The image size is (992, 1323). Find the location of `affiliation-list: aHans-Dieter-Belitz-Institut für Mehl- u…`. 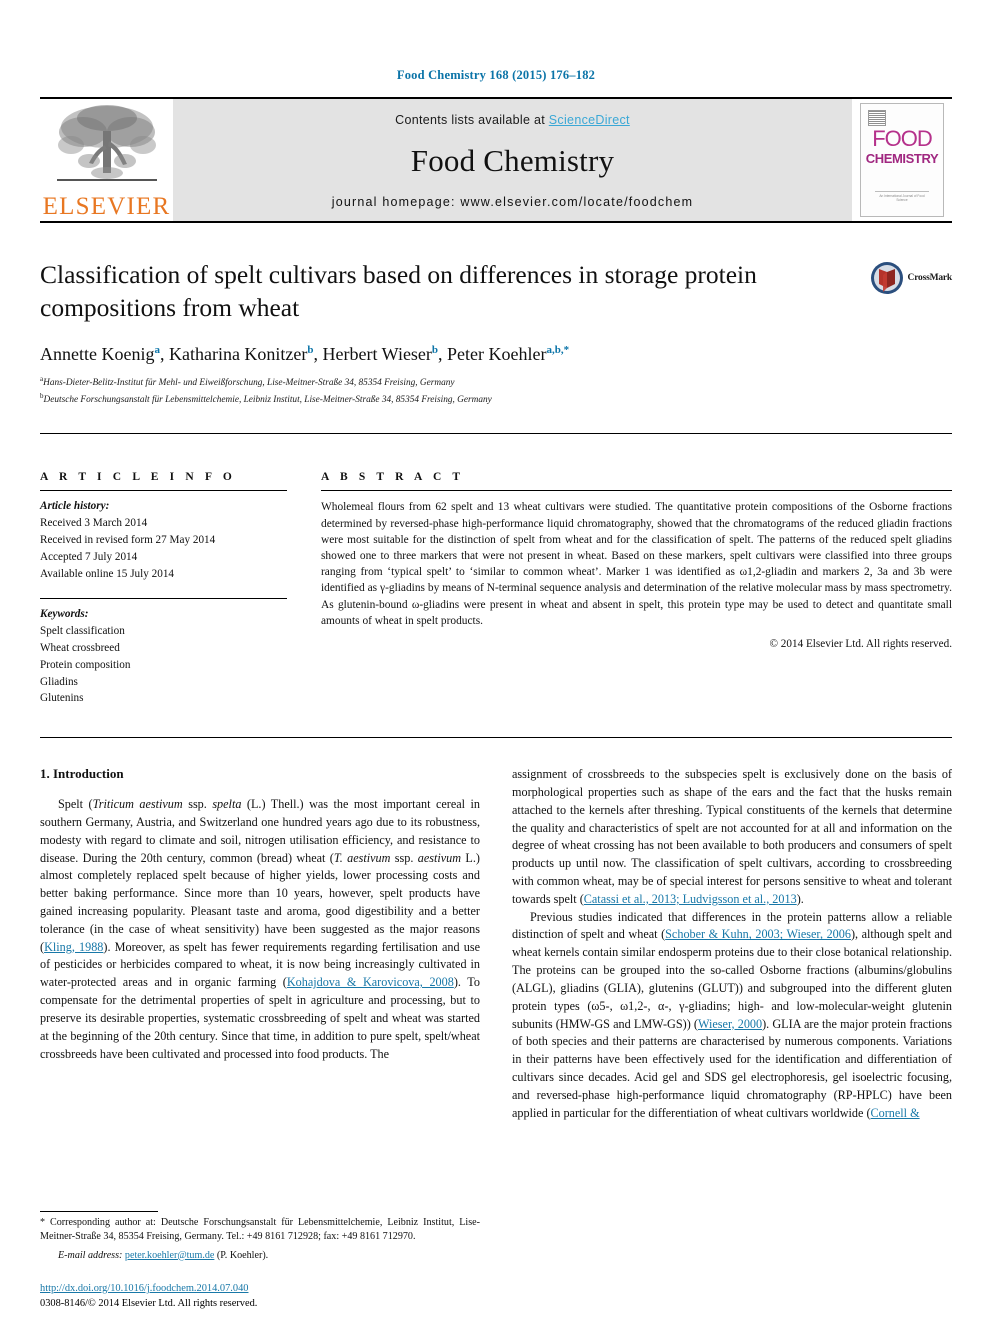

affiliation-list: aHans-Dieter-Belitz-Institut für Mehl- u… is located at coordinates (496, 390).